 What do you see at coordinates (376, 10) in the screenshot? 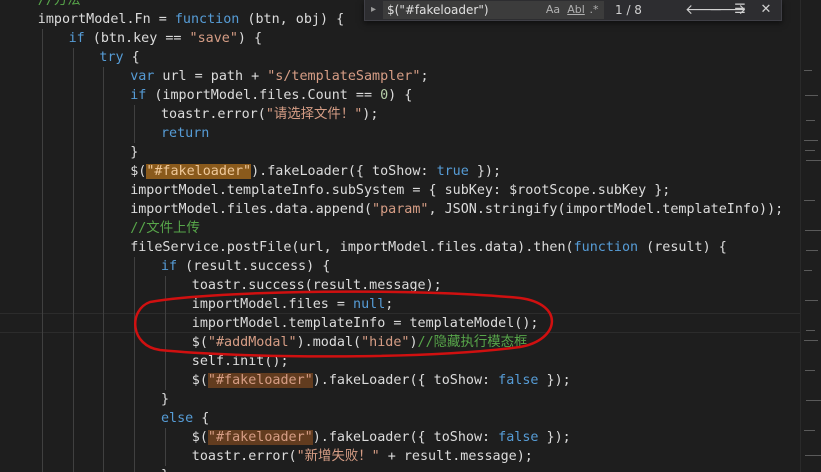
I see `toggle-replace-icon: ▸` at bounding box center [376, 10].